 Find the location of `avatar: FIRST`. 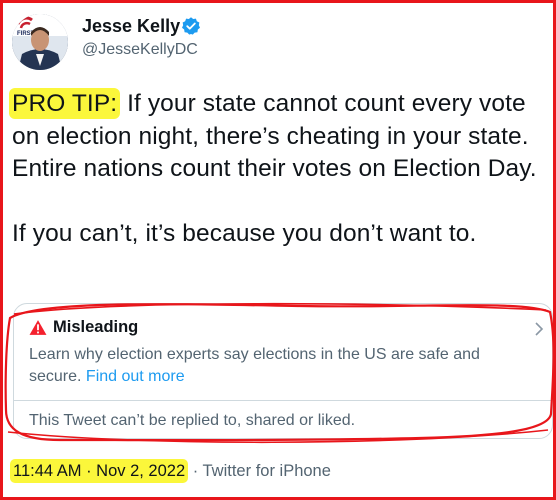

avatar: FIRST is located at coordinates (40, 42).